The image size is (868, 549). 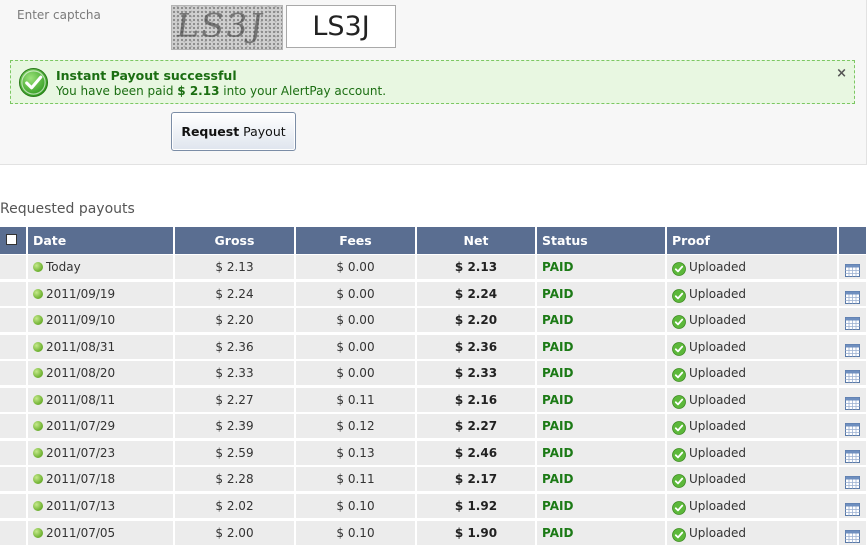 What do you see at coordinates (33, 82) in the screenshot?
I see `check-circle-icon` at bounding box center [33, 82].